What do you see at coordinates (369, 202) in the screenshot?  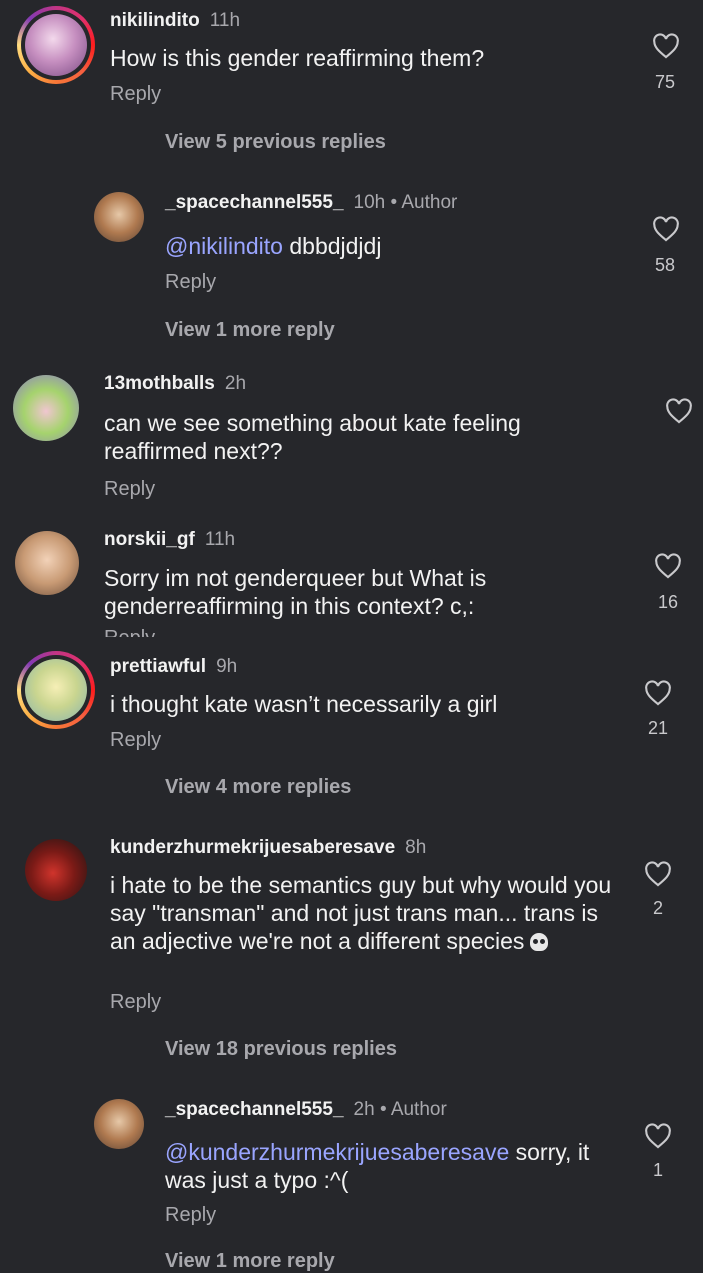 I see `comment-time: 10h` at bounding box center [369, 202].